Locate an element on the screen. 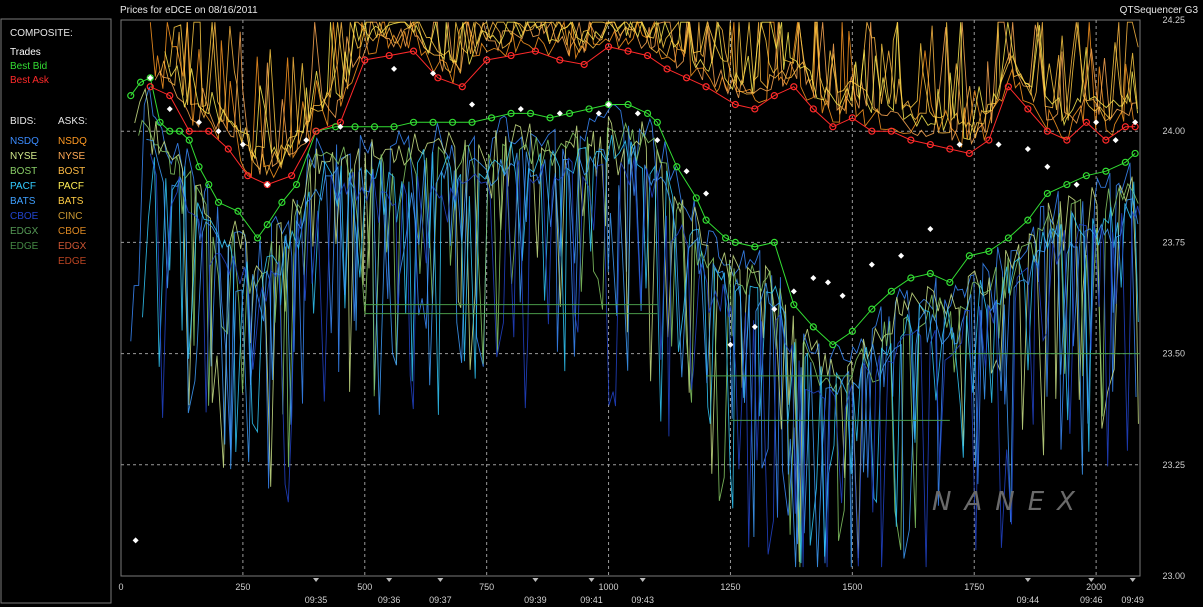  time-tick-label: 09:46 is located at coordinates (1091, 600).